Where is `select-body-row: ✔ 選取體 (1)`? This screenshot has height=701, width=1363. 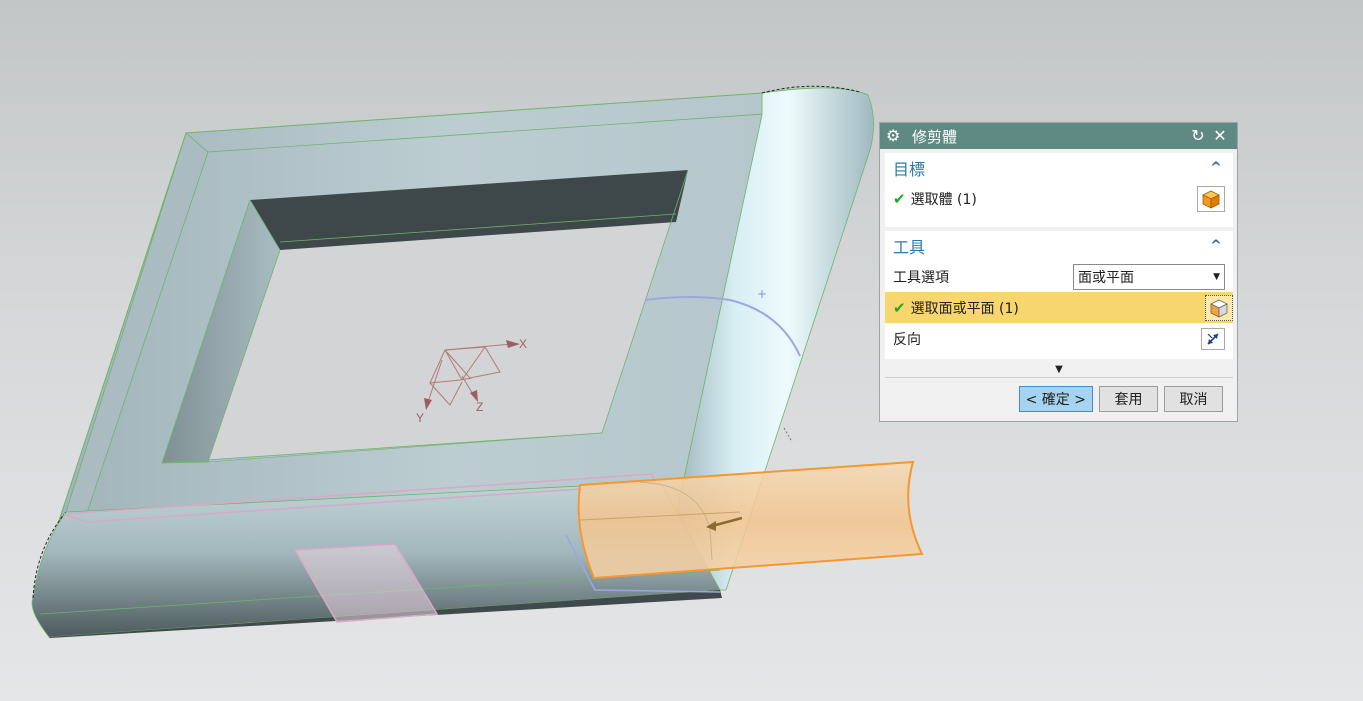
select-body-row: ✔ 選取體 (1) is located at coordinates (1059, 198).